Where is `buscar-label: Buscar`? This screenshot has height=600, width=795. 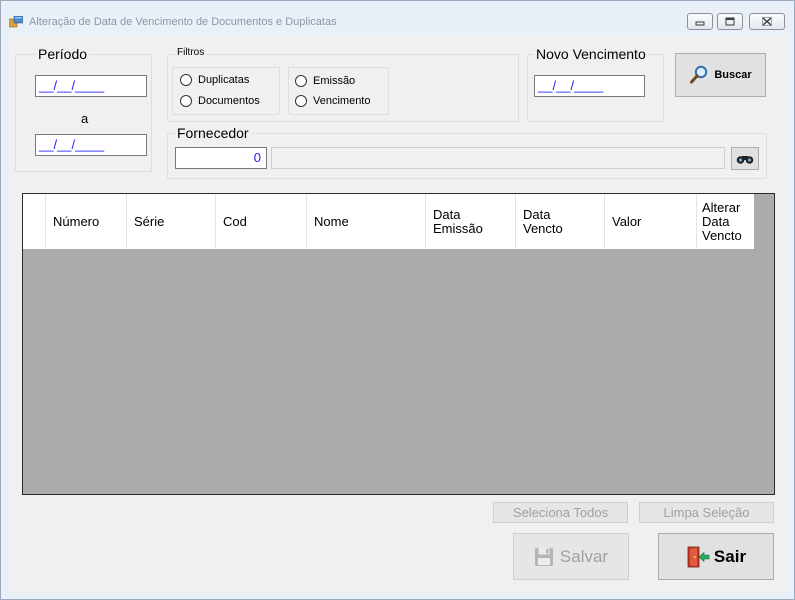 buscar-label: Buscar is located at coordinates (733, 75).